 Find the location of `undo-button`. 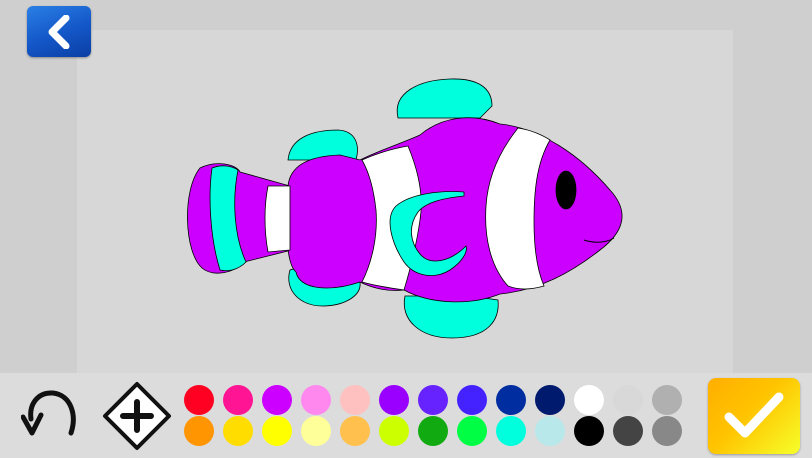

undo-button is located at coordinates (53, 416).